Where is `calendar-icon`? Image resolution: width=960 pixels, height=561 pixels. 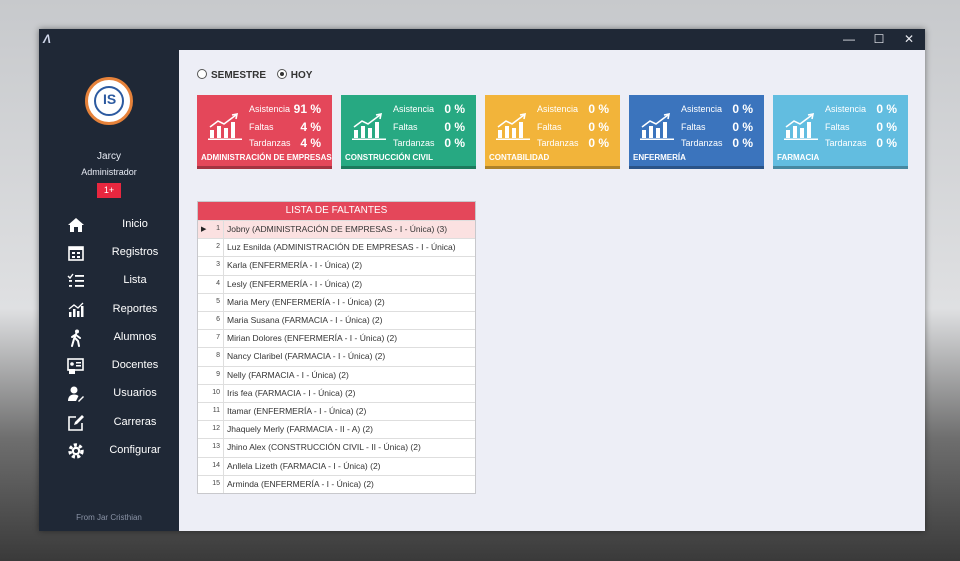
calendar-icon is located at coordinates (76, 253).